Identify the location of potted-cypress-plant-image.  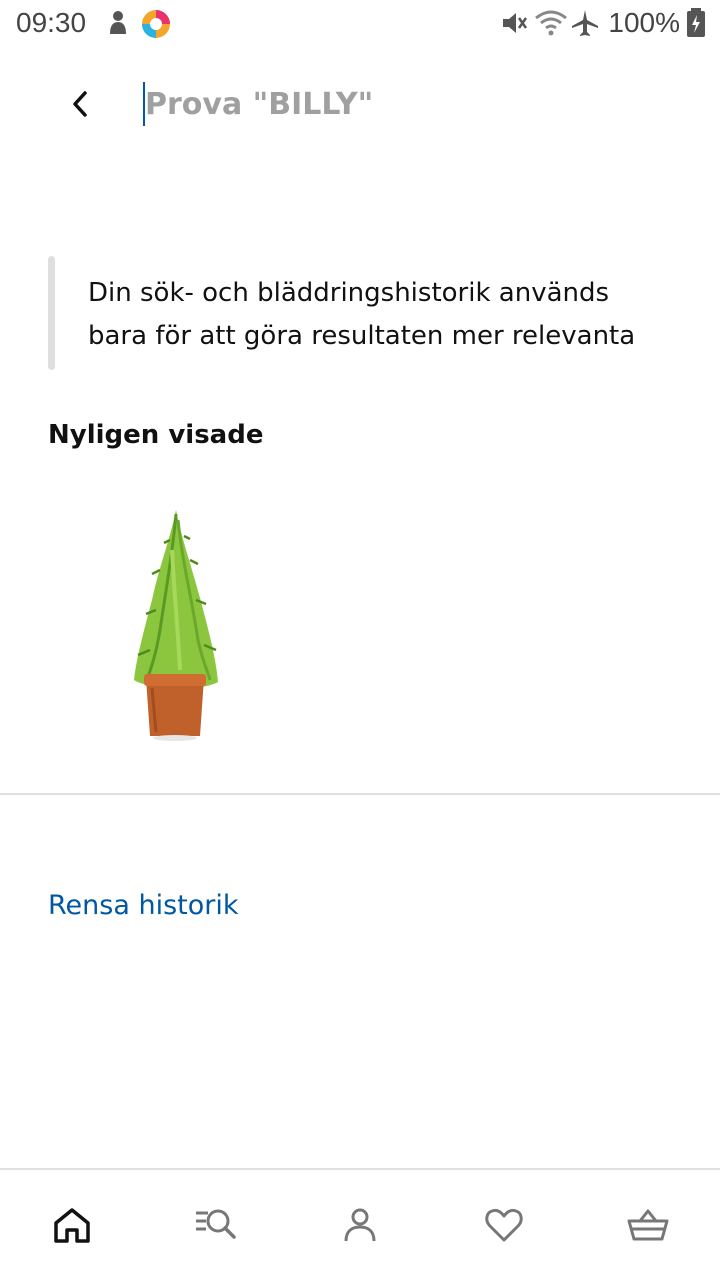
(176, 625).